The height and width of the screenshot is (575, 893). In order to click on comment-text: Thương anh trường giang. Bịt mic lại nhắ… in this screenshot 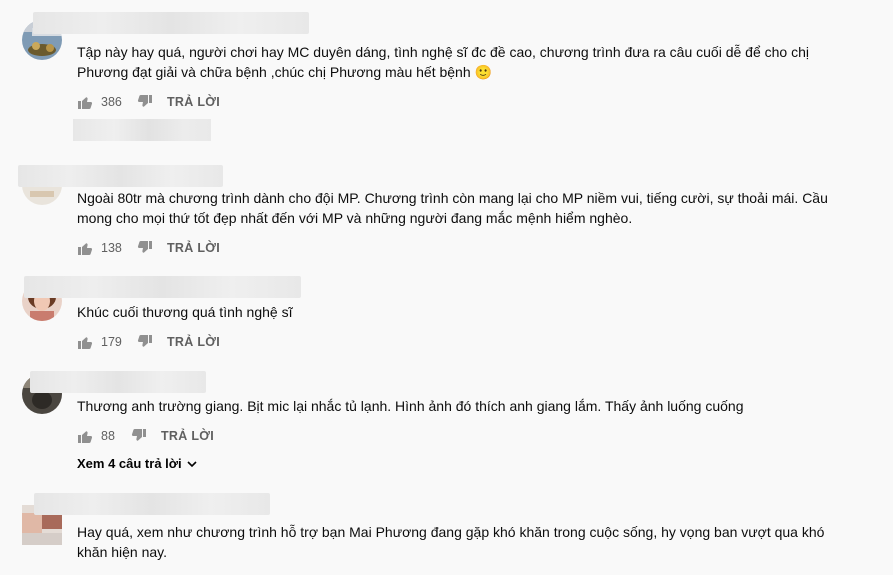, I will do `click(410, 406)`.